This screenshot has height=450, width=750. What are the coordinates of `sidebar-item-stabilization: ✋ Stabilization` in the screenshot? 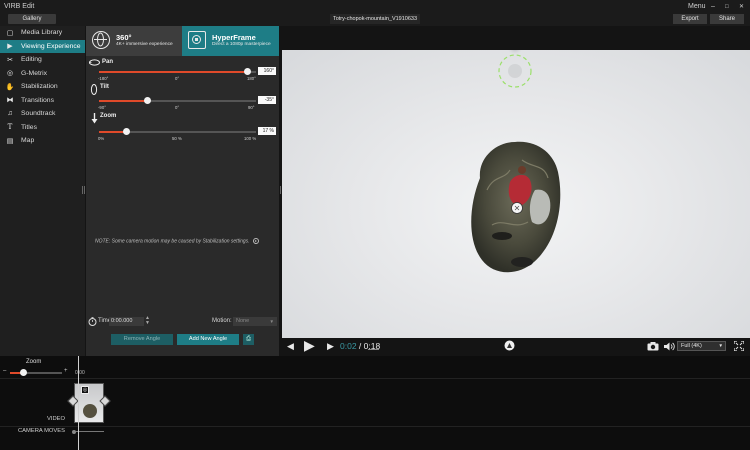 It's located at (42, 87).